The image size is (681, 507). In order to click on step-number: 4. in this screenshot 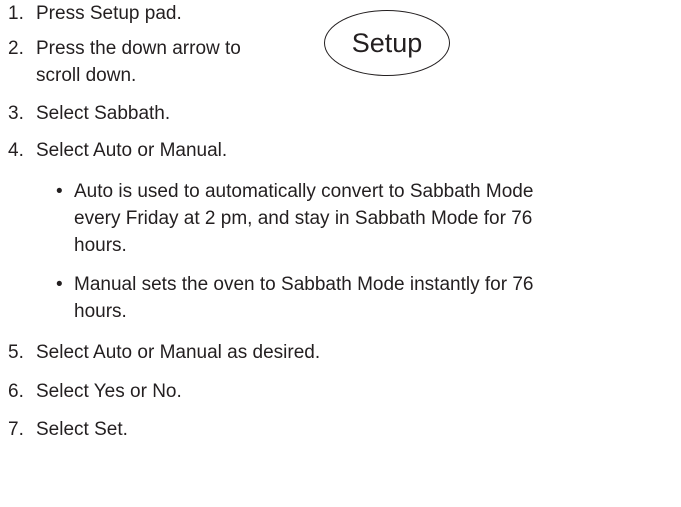, I will do `click(16, 150)`.